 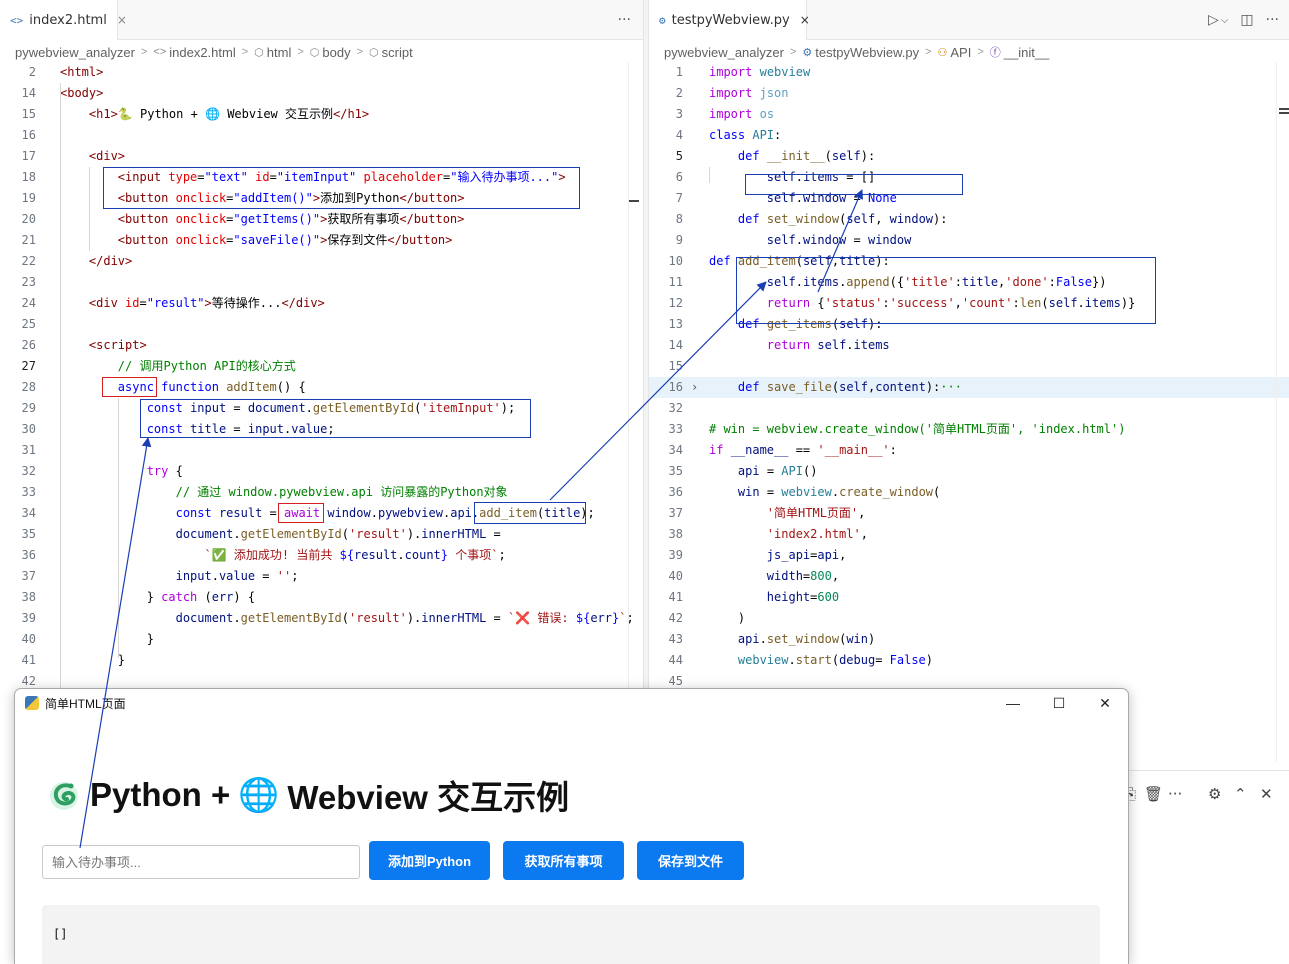 What do you see at coordinates (694, 387) in the screenshot?
I see `fold-chevron-icon: ›` at bounding box center [694, 387].